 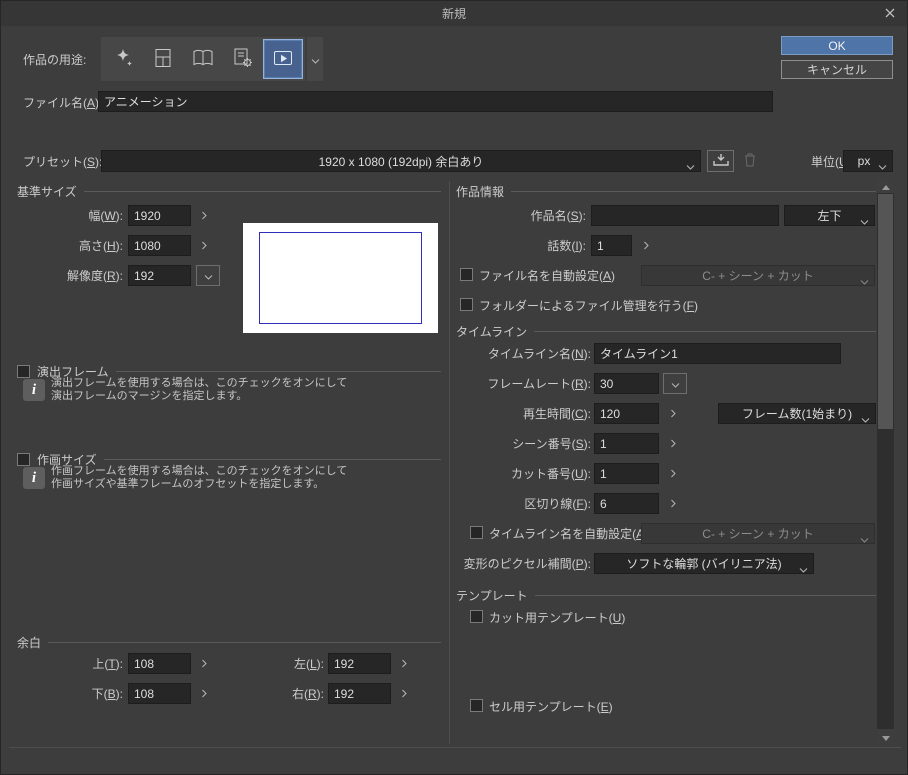 I want to click on scroll-thumb, so click(x=885, y=311).